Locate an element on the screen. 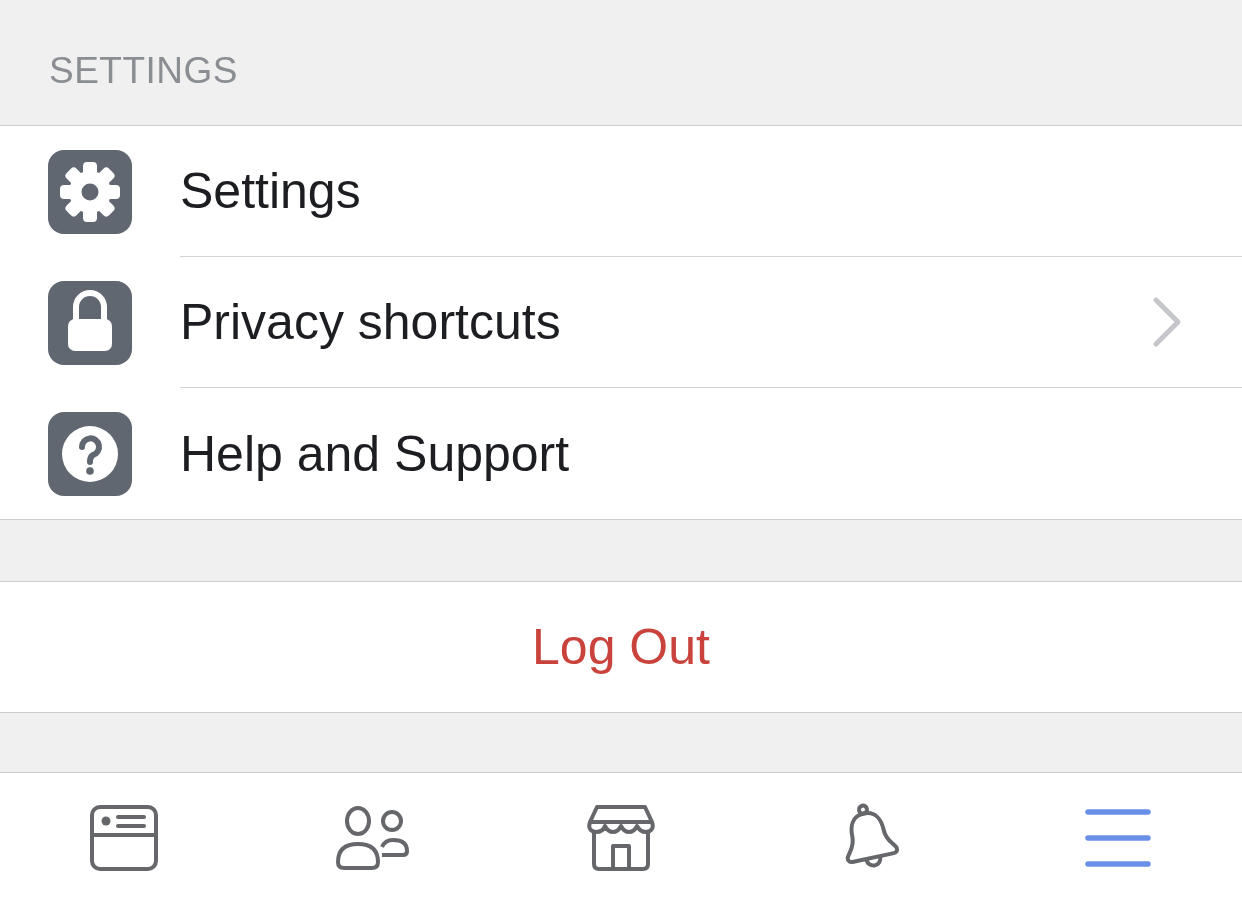 Image resolution: width=1242 pixels, height=905 pixels. storefront-icon is located at coordinates (621, 838).